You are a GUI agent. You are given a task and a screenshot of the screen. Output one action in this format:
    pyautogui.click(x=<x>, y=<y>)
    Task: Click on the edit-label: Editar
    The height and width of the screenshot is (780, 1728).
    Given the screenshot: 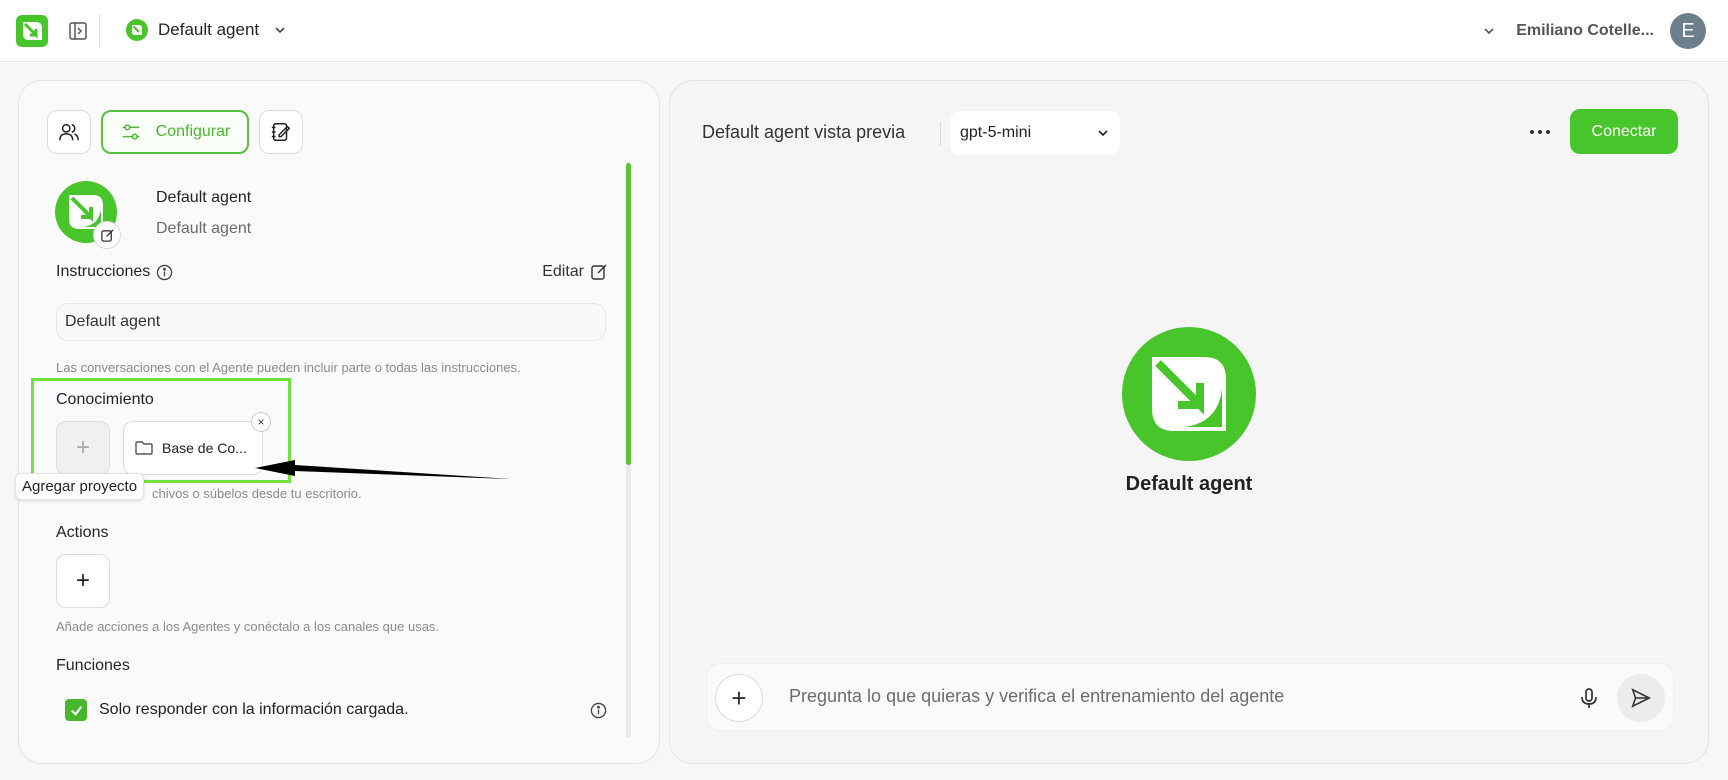 What is the action you would take?
    pyautogui.click(x=563, y=271)
    